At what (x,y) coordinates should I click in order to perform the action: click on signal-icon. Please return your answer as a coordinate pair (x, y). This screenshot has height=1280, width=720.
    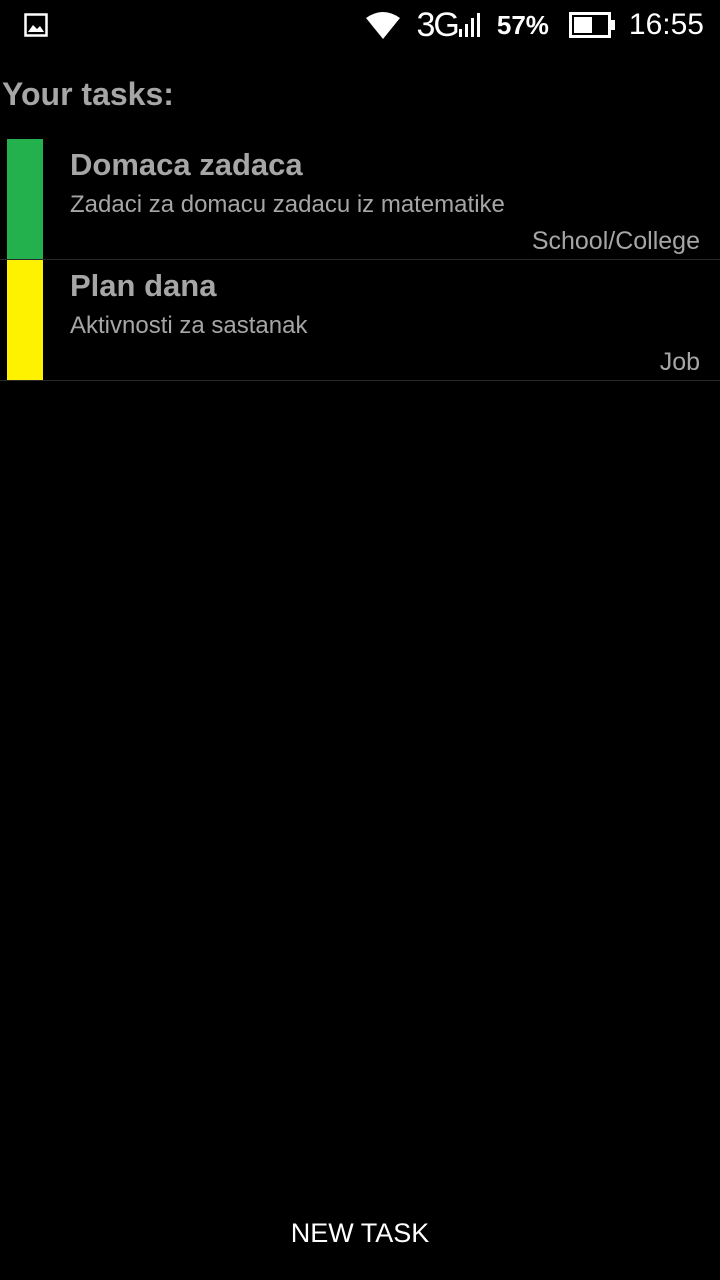
    Looking at the image, I should click on (469, 25).